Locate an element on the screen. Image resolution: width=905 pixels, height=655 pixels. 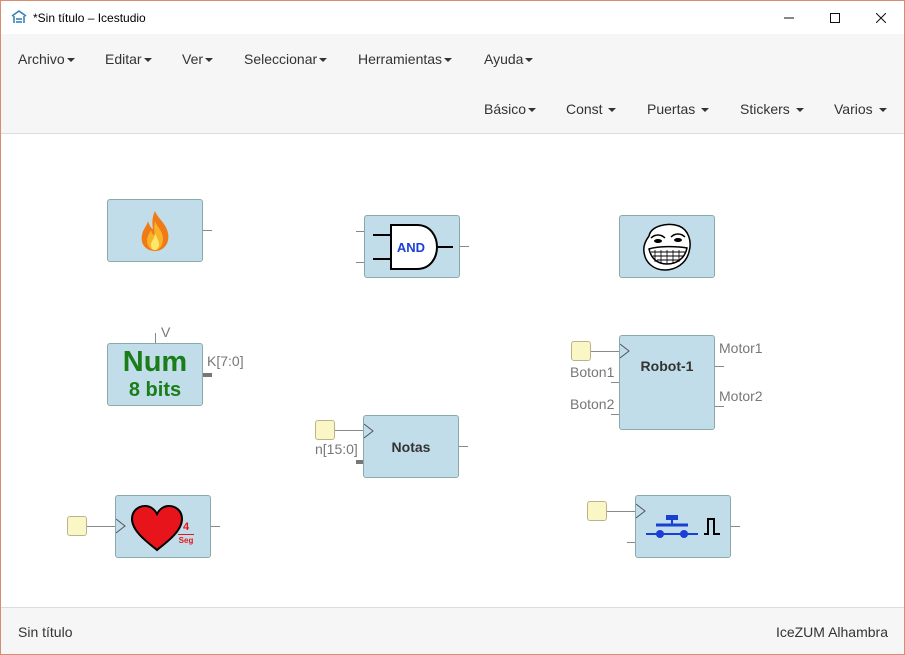
robot-output2-wire is located at coordinates (719, 406).